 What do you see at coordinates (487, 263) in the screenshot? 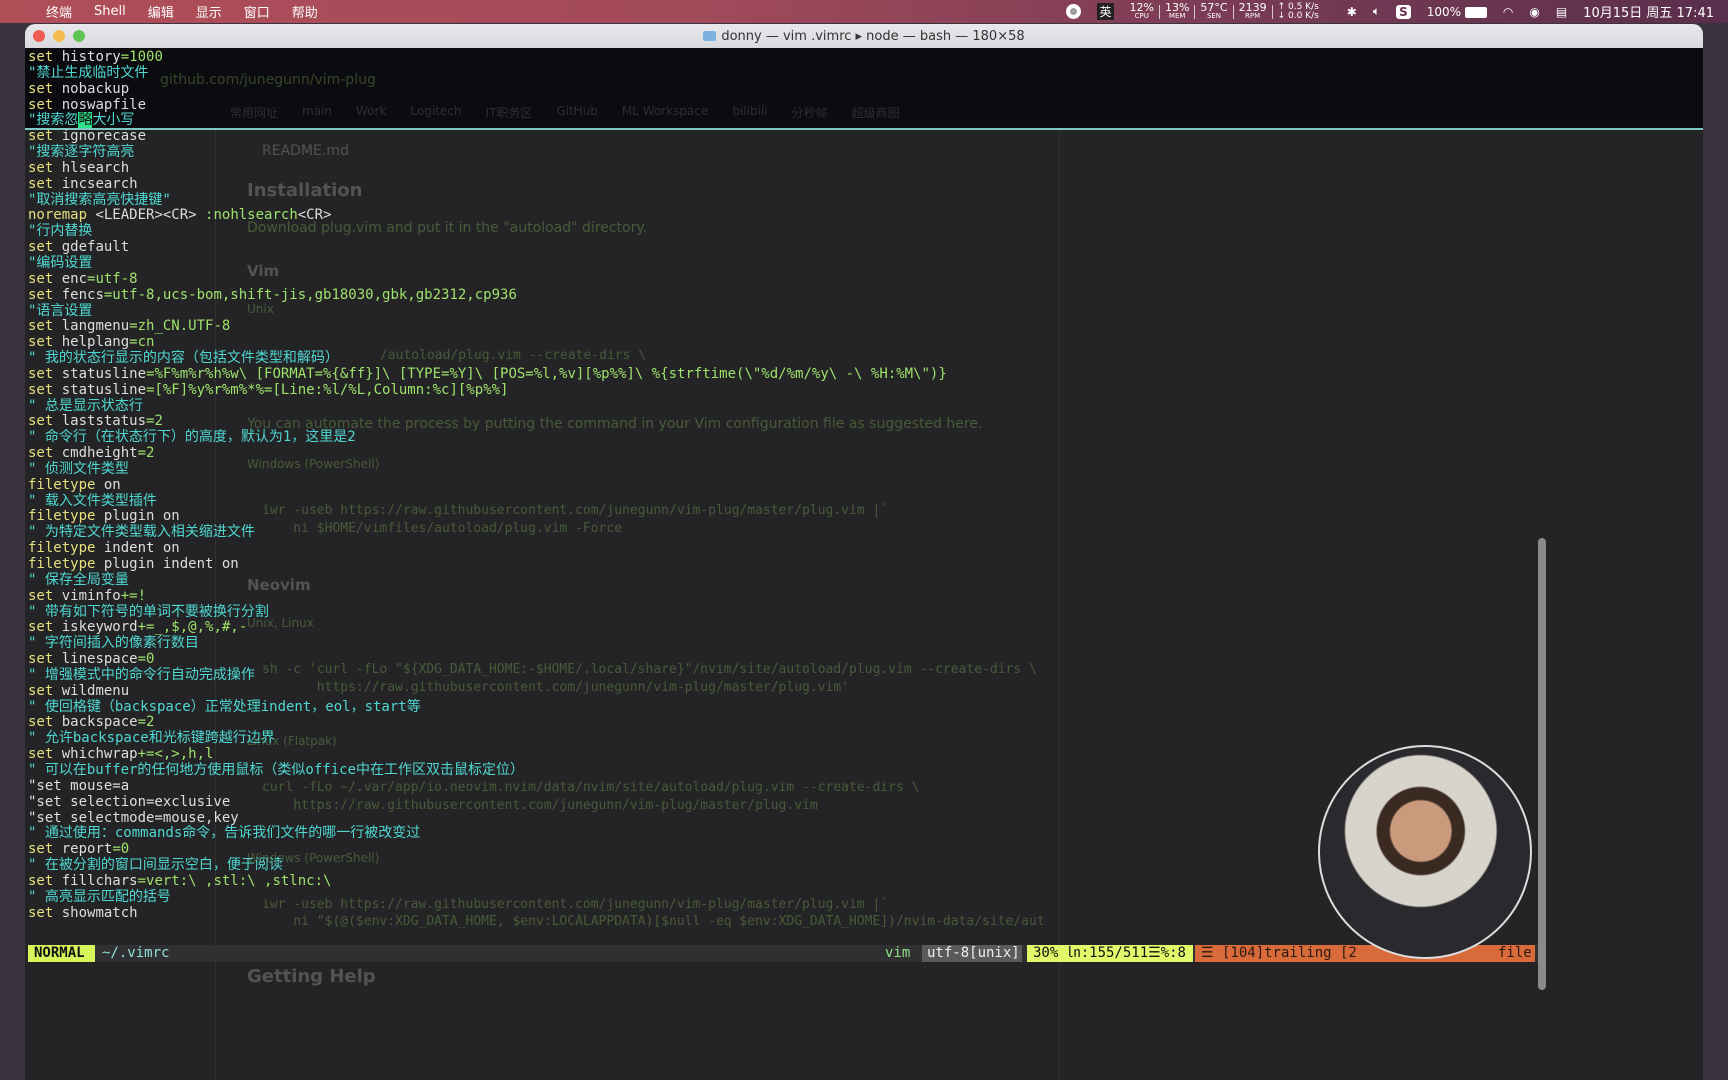
I see `vim-line: "编码设置` at bounding box center [487, 263].